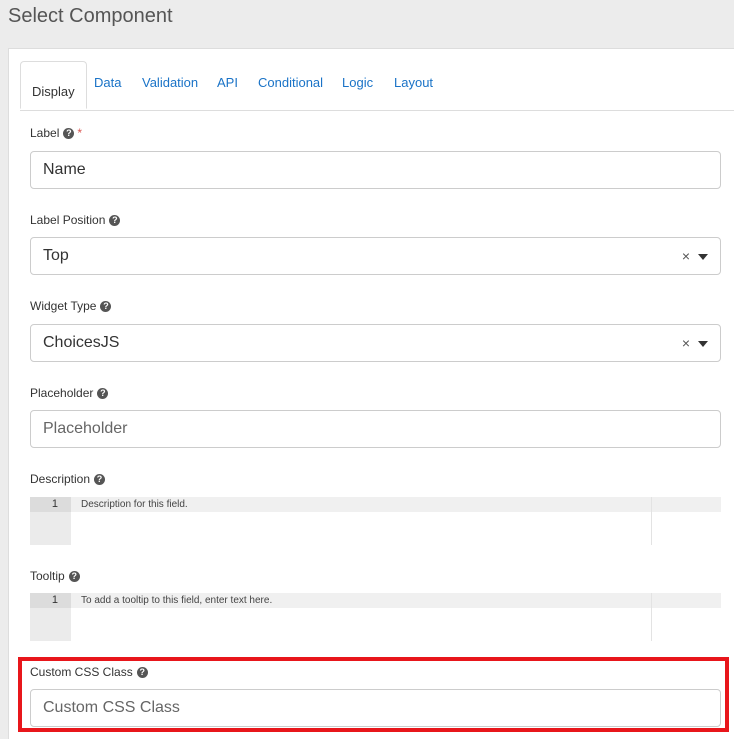  I want to click on dialog-title: Select Component, so click(90, 16).